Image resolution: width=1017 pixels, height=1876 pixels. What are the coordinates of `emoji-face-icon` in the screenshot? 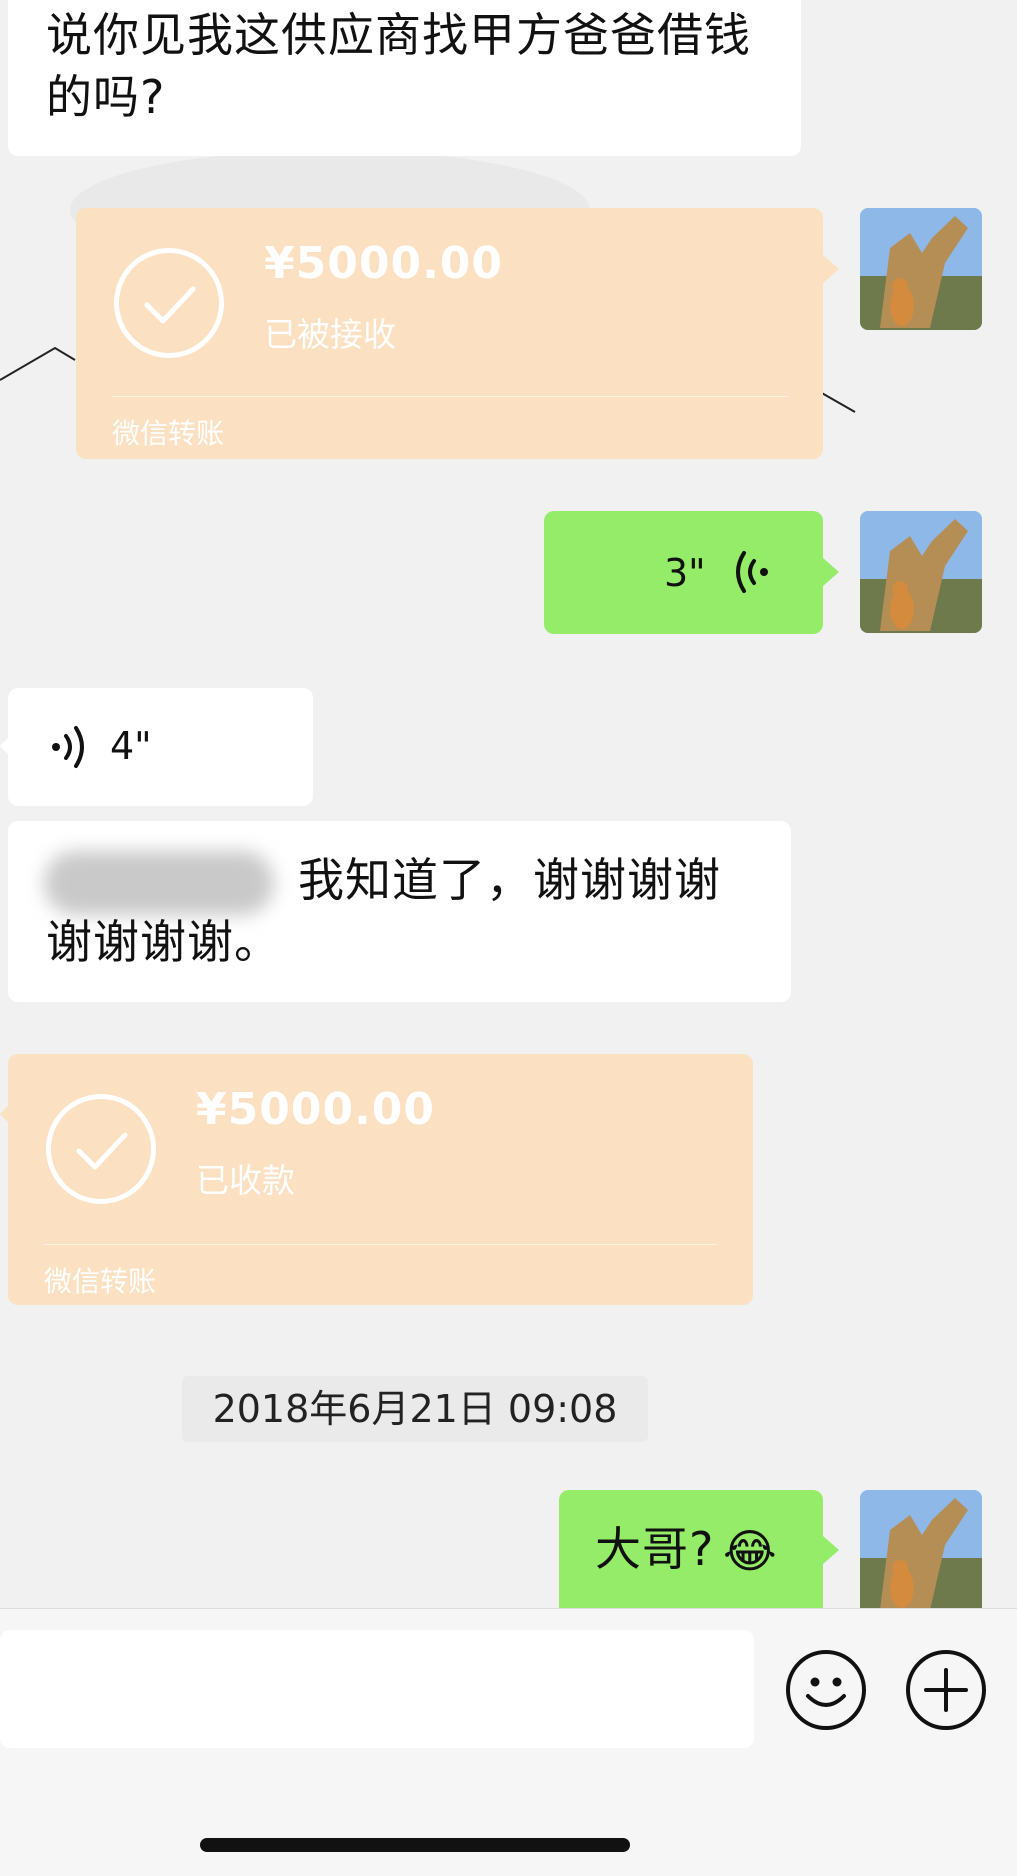 It's located at (826, 1690).